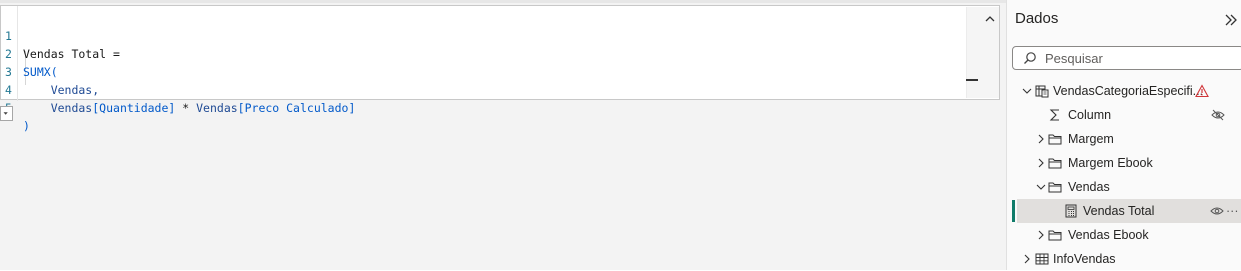 This screenshot has height=271, width=1241. I want to click on search-icon, so click(1030, 58).